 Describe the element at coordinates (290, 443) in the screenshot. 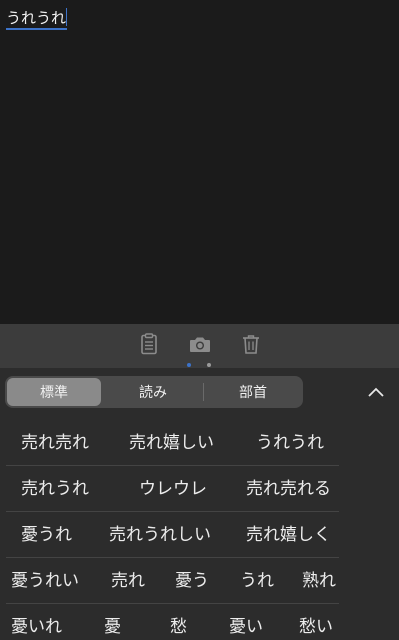

I see `candidate-item: うれうれ` at that location.